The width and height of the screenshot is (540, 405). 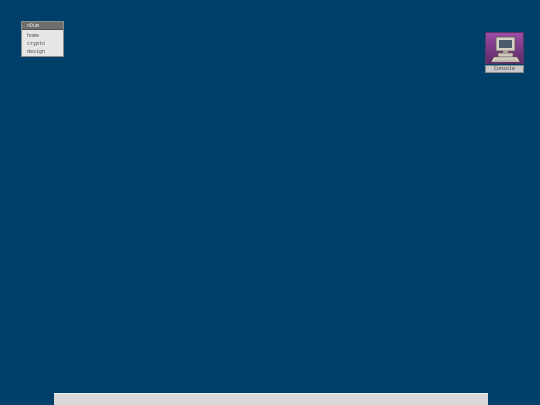 I want to click on desktop-icon-console: Console, so click(x=504, y=52).